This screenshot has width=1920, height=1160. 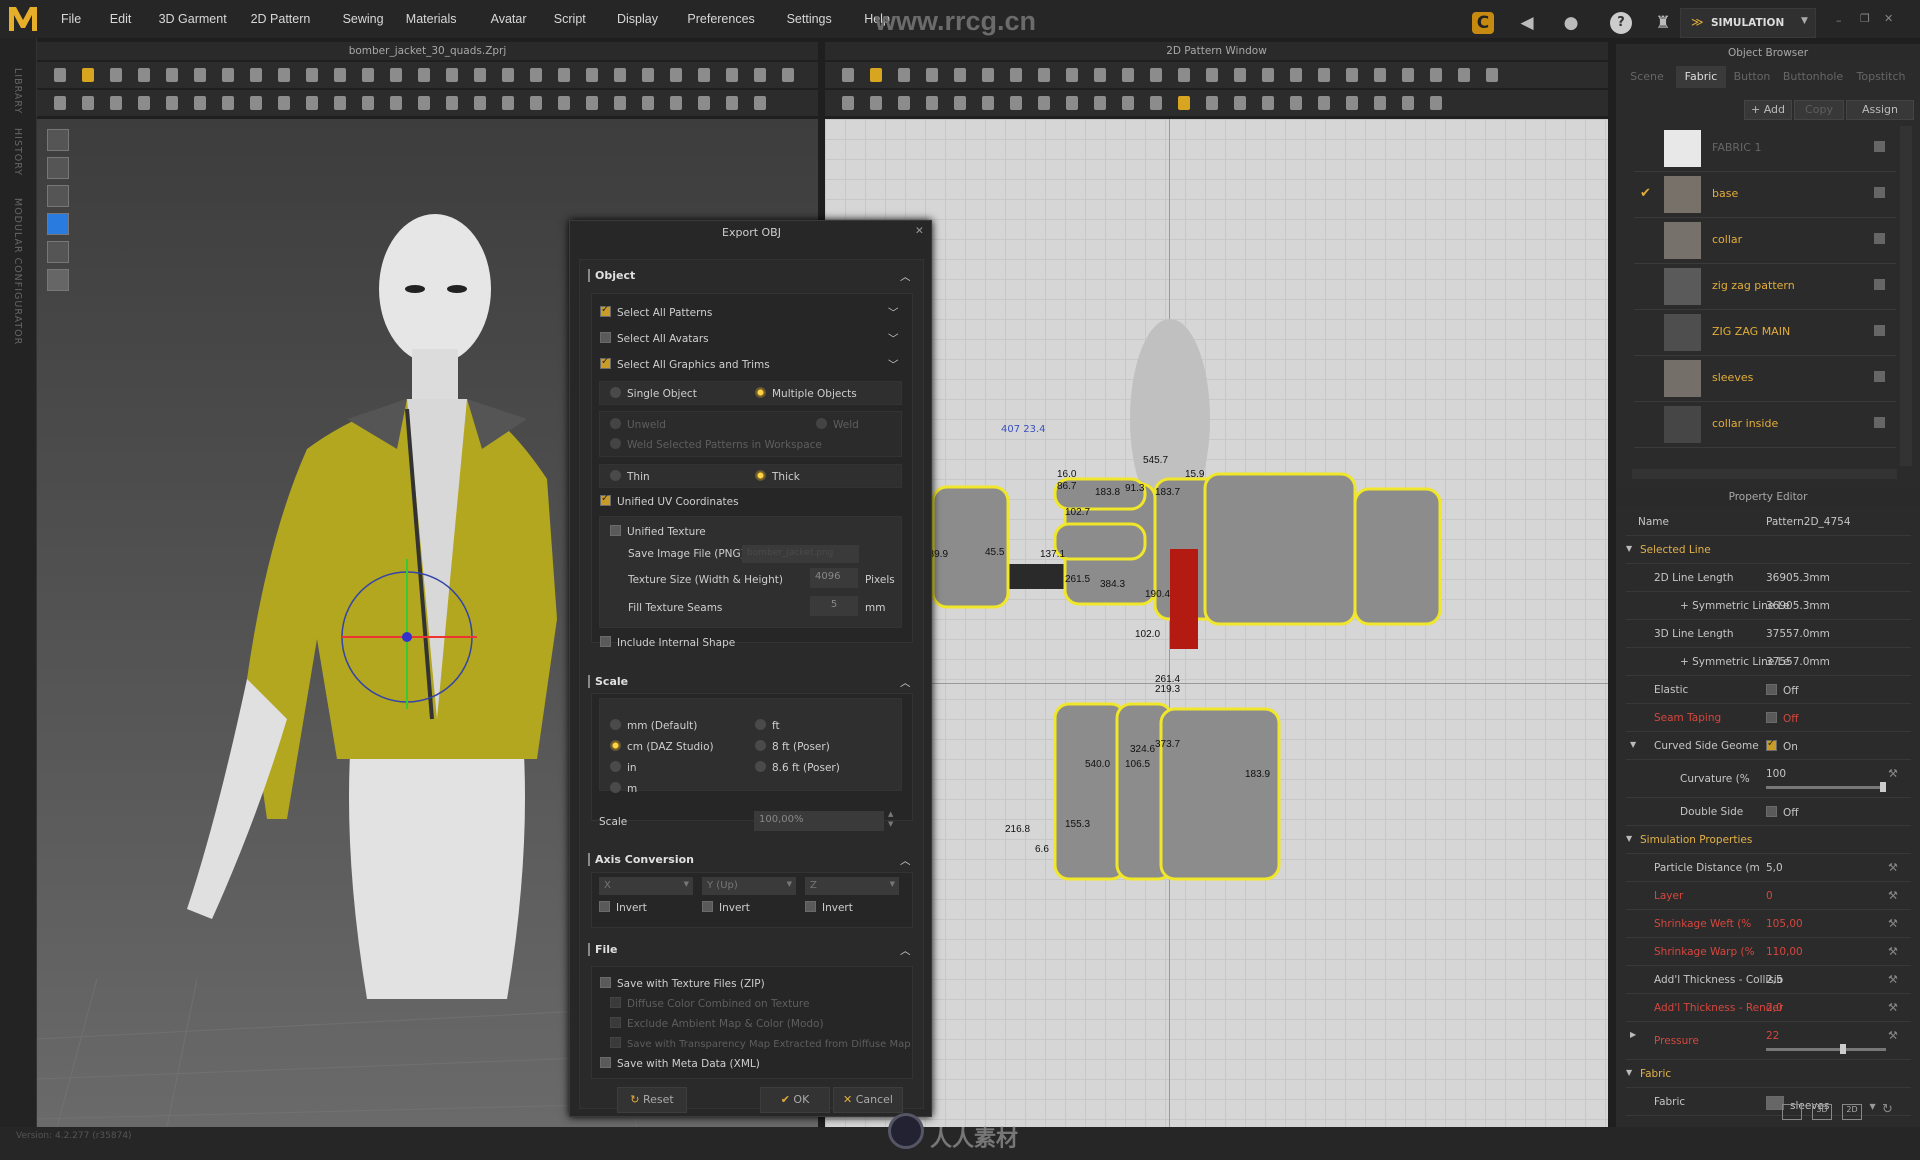 What do you see at coordinates (1765, 379) in the screenshot?
I see `fabric-list-item: sleeves` at bounding box center [1765, 379].